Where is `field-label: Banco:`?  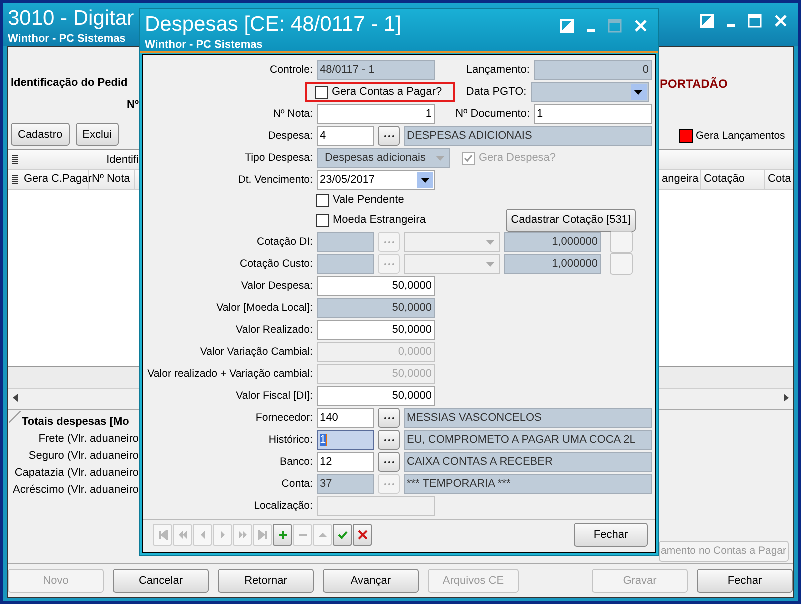 field-label: Banco: is located at coordinates (296, 462).